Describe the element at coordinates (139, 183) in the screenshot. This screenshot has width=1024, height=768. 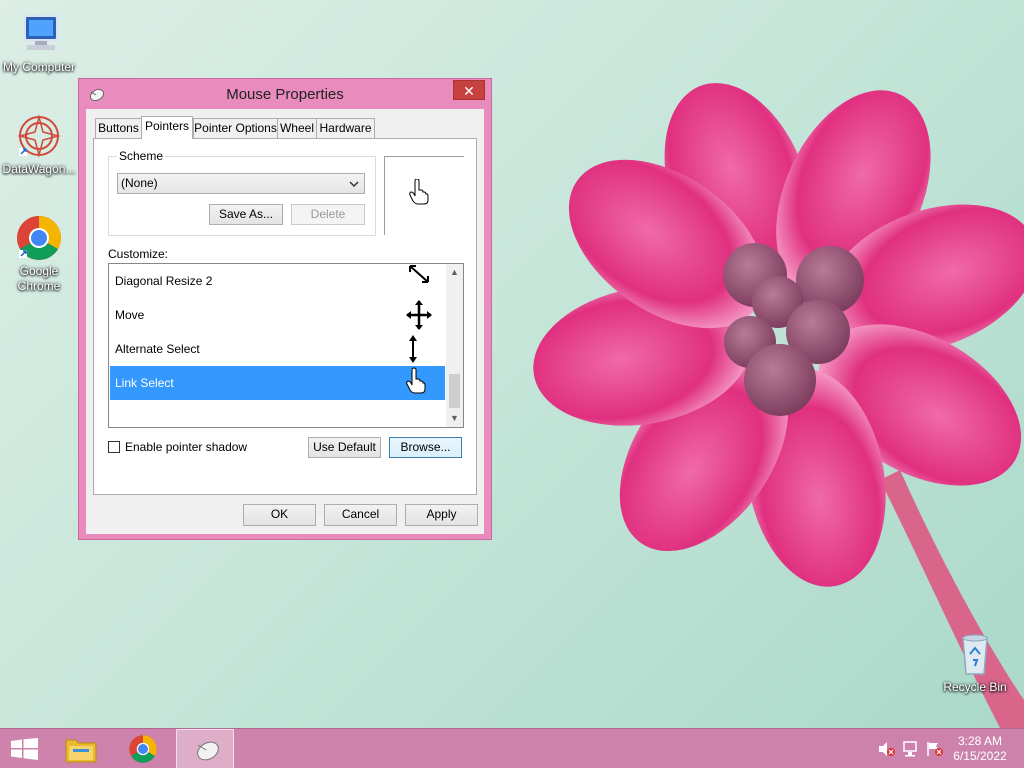
I see `scheme-selected-value: (None)` at that location.